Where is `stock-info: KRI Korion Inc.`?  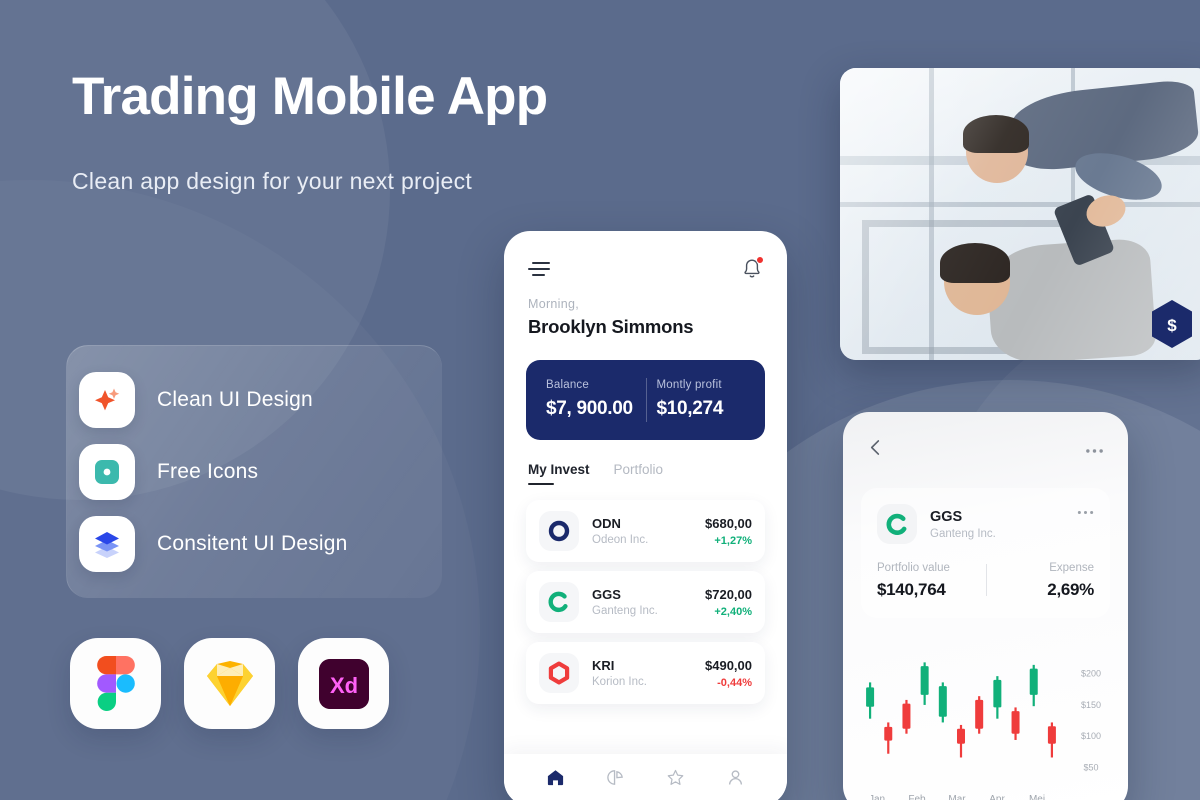
stock-info: KRI Korion Inc. is located at coordinates (648, 673).